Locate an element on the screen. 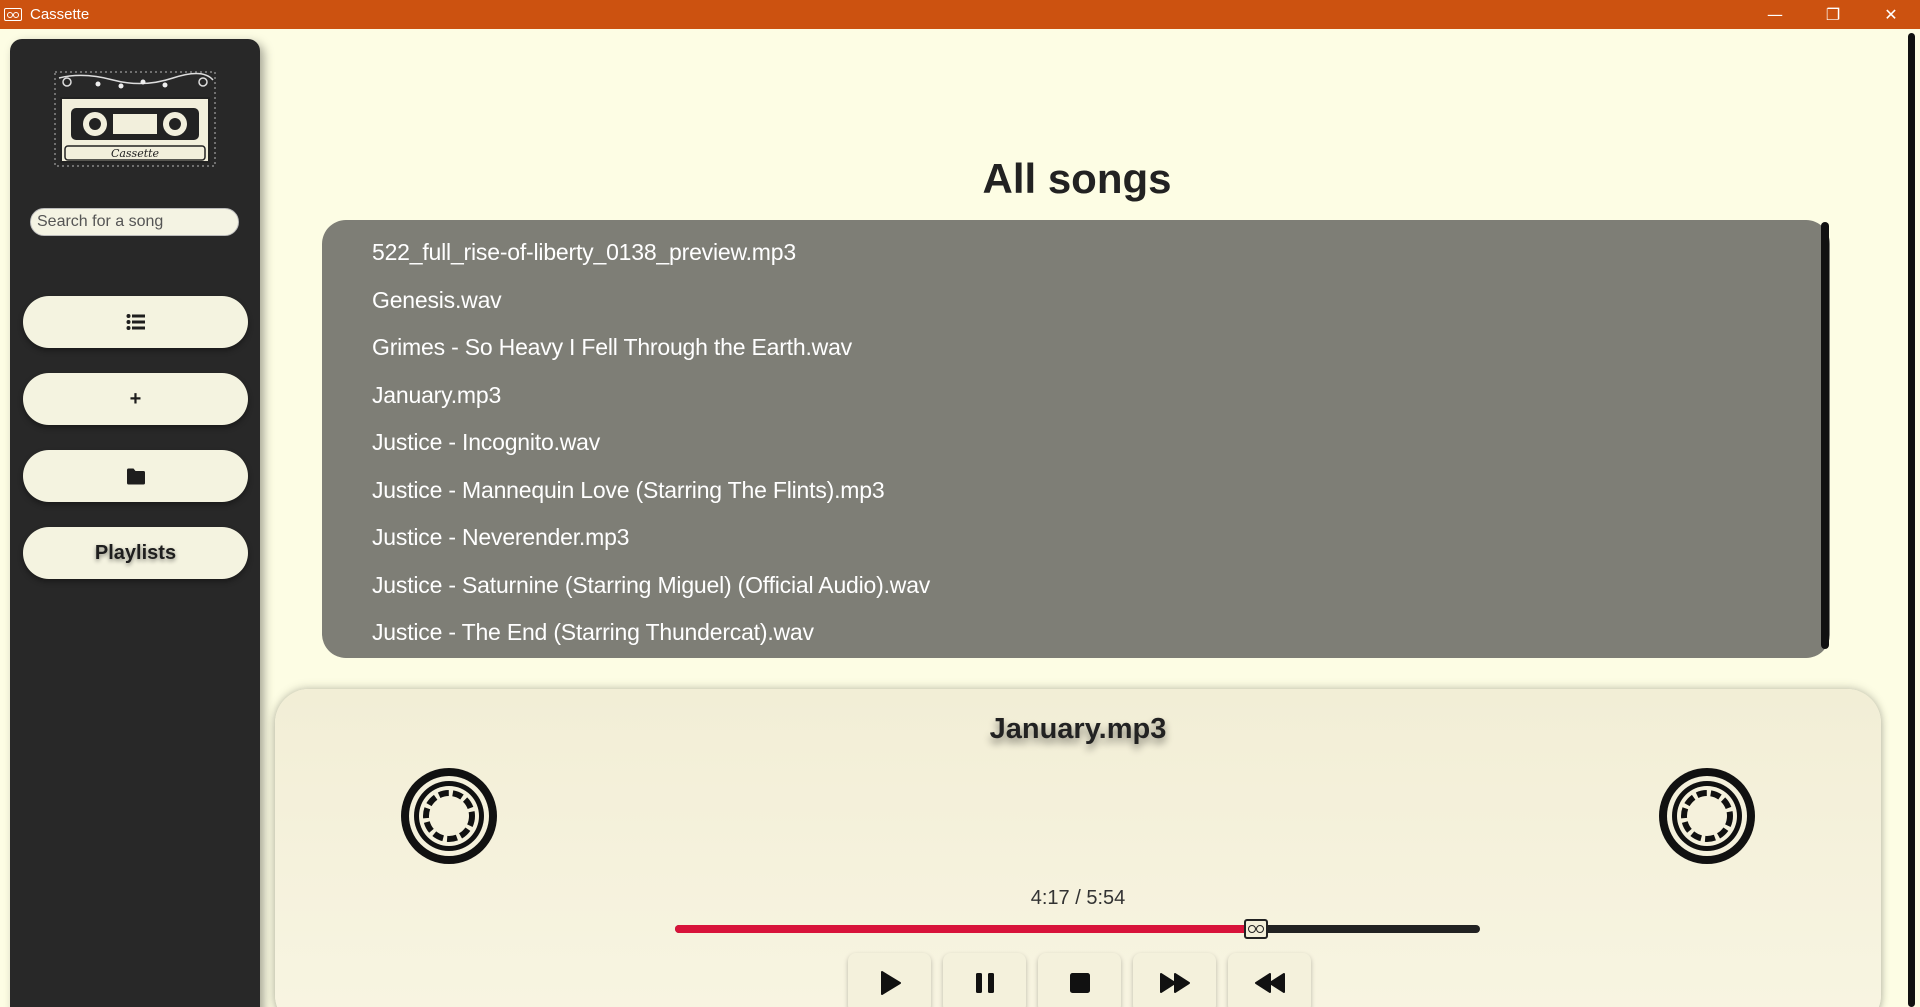 The width and height of the screenshot is (1920, 1007). right-reel-icon is located at coordinates (1707, 816).